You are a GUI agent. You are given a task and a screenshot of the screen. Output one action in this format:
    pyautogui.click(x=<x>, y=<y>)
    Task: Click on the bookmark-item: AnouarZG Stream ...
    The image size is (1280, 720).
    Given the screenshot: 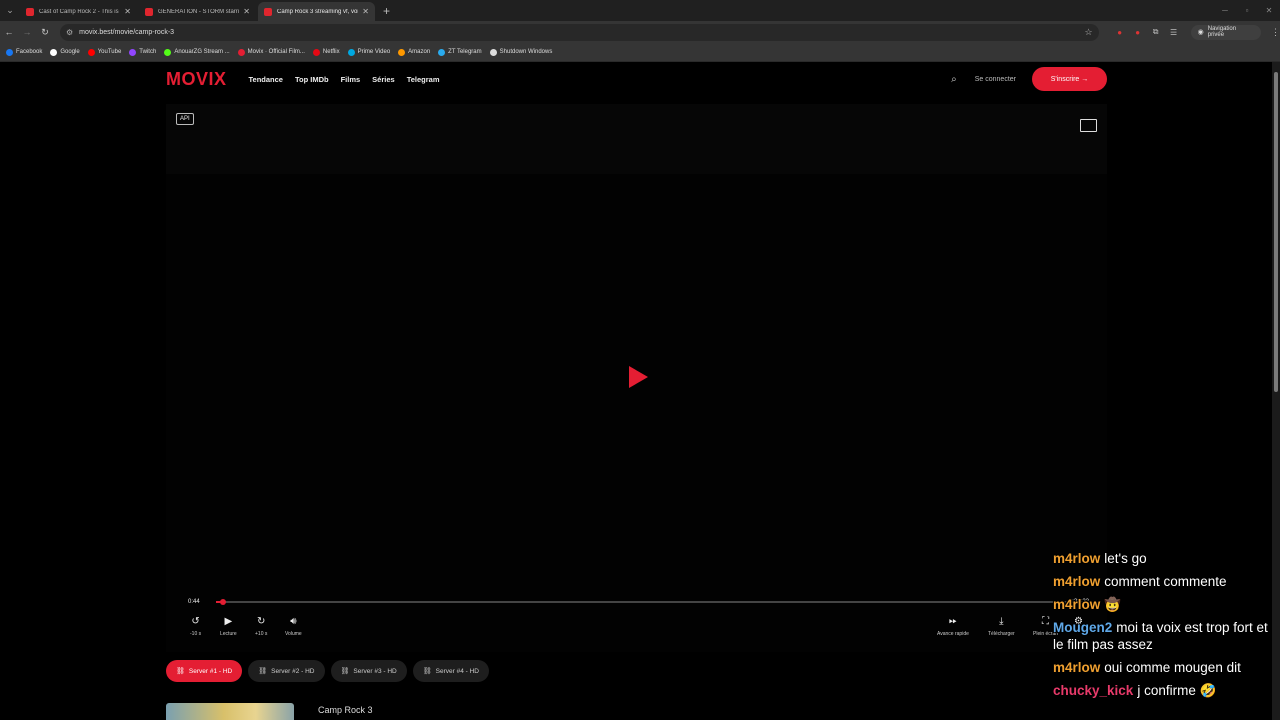 What is the action you would take?
    pyautogui.click(x=197, y=52)
    